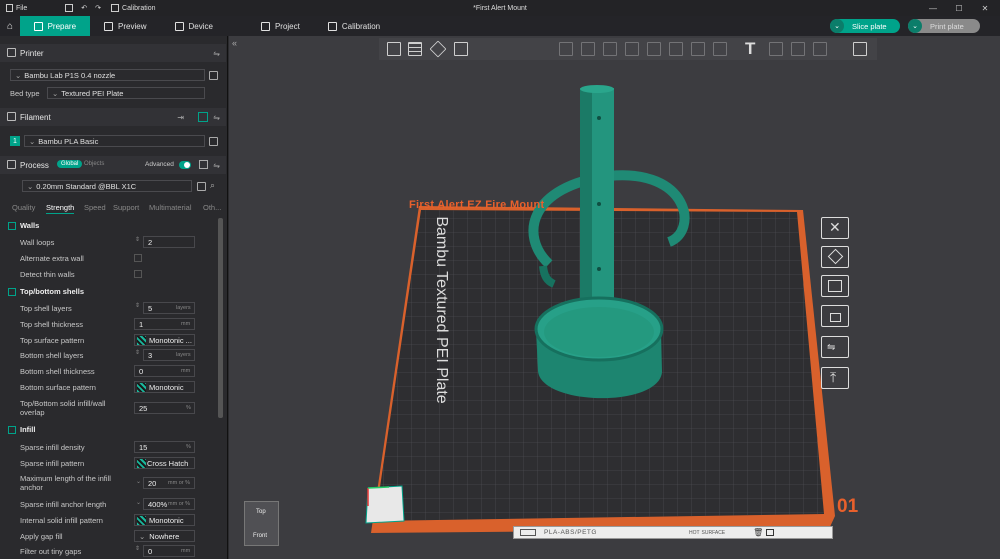  Describe the element at coordinates (137, 239) in the screenshot. I see `wall-loops-stepper: ⇕` at that location.